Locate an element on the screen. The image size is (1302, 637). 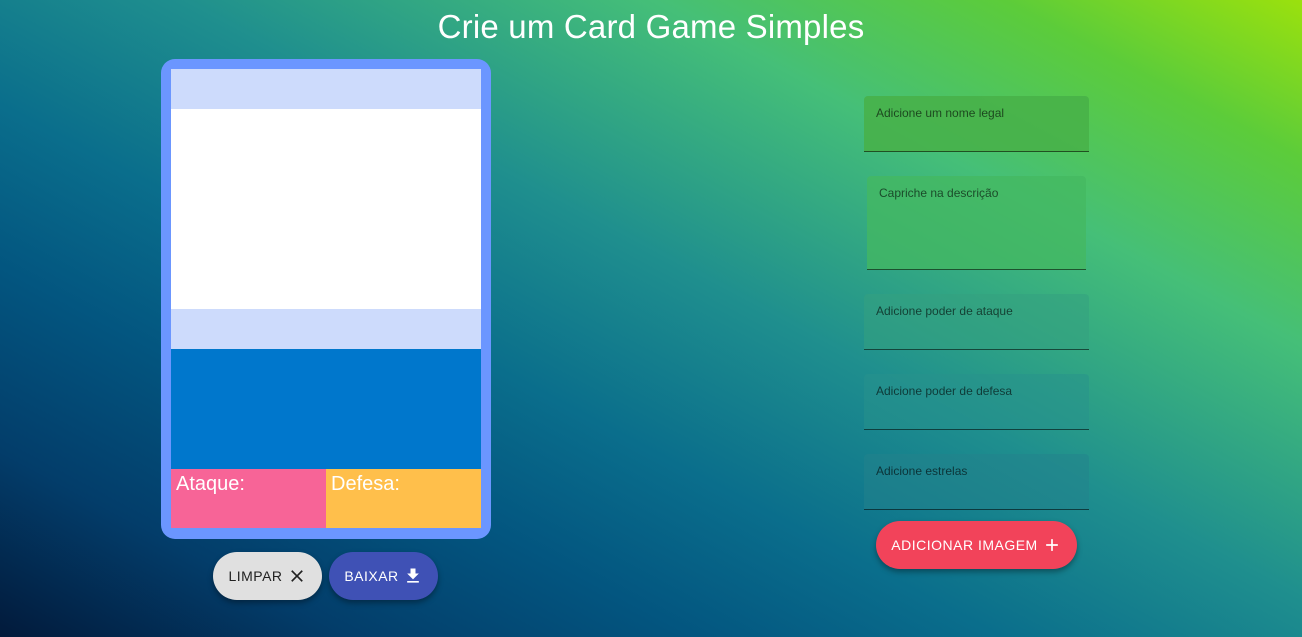
card-description-field-label: Capriche na descrição is located at coordinates (939, 193).